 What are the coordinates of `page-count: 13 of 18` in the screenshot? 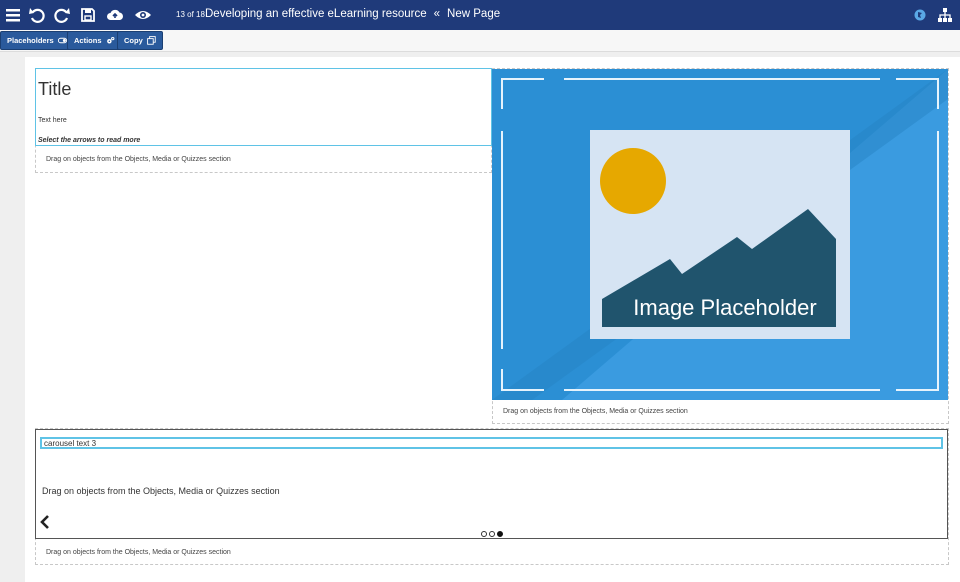 It's located at (190, 14).